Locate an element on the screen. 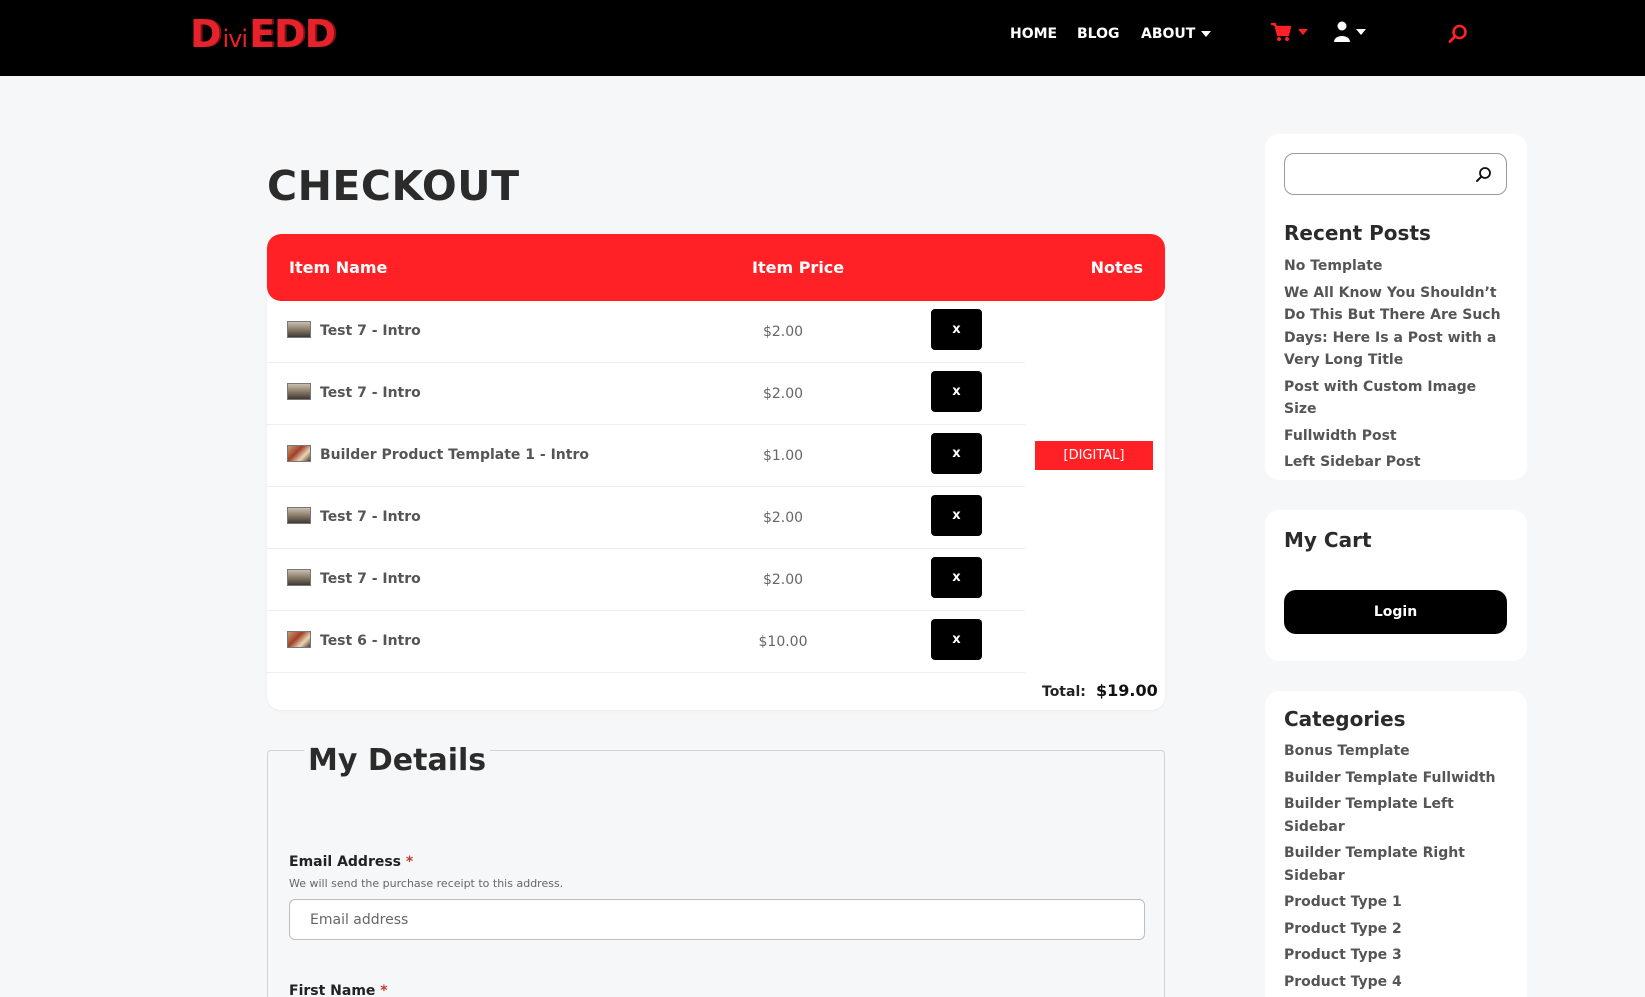 This screenshot has width=1645, height=997. recent-posts-title: Recent Posts is located at coordinates (1357, 233).